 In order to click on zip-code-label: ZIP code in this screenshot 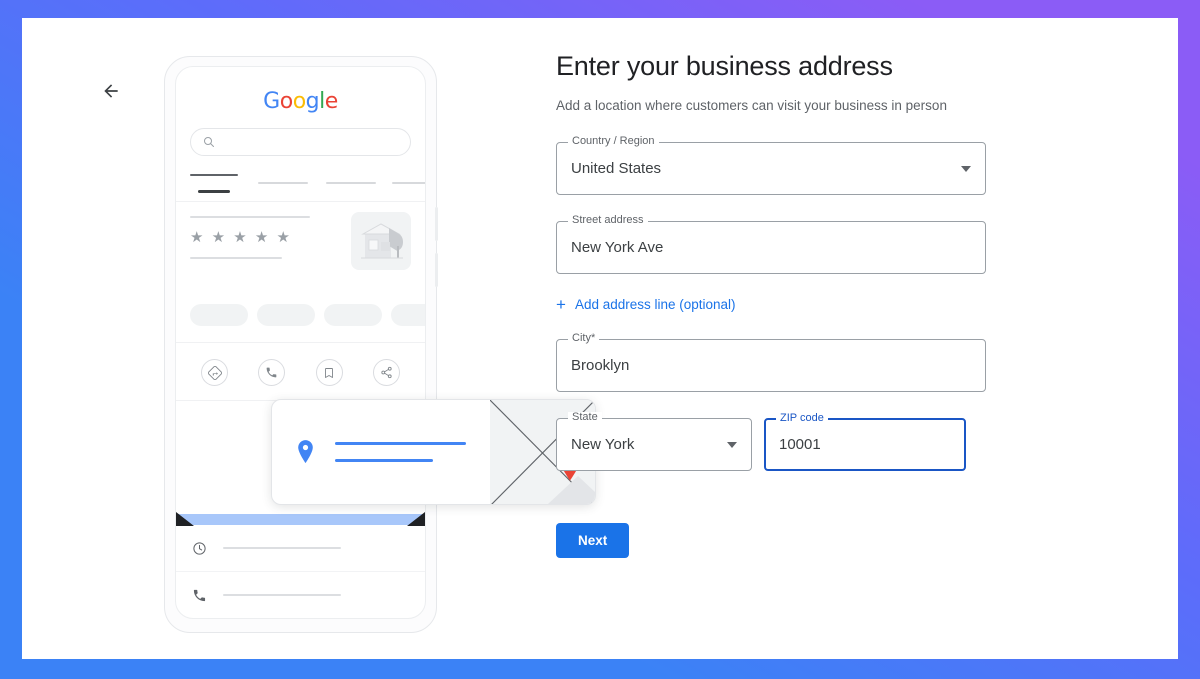, I will do `click(802, 419)`.